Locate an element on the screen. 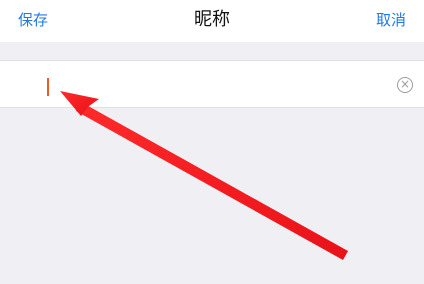 Image resolution: width=424 pixels, height=284 pixels. page-title: 昵称 is located at coordinates (212, 19).